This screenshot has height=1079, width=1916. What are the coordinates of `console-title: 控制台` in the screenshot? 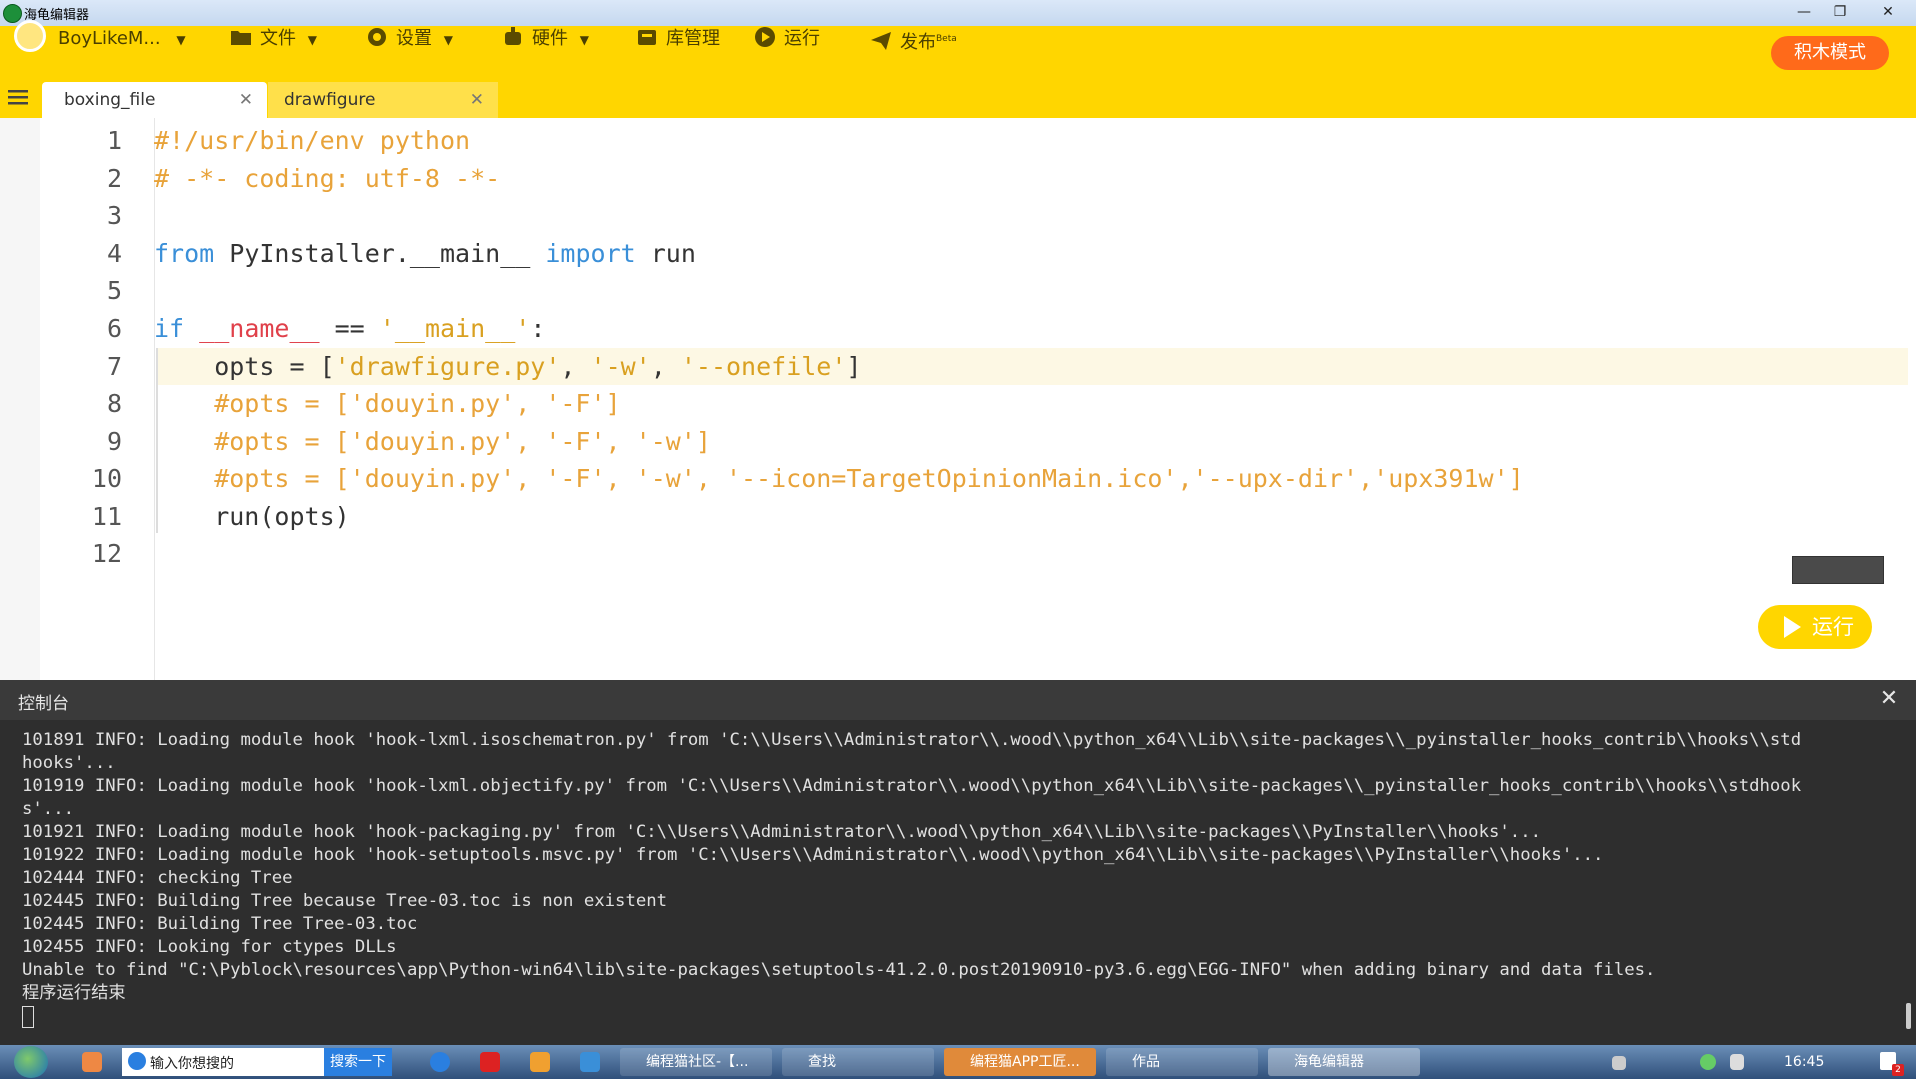 It's located at (43, 704).